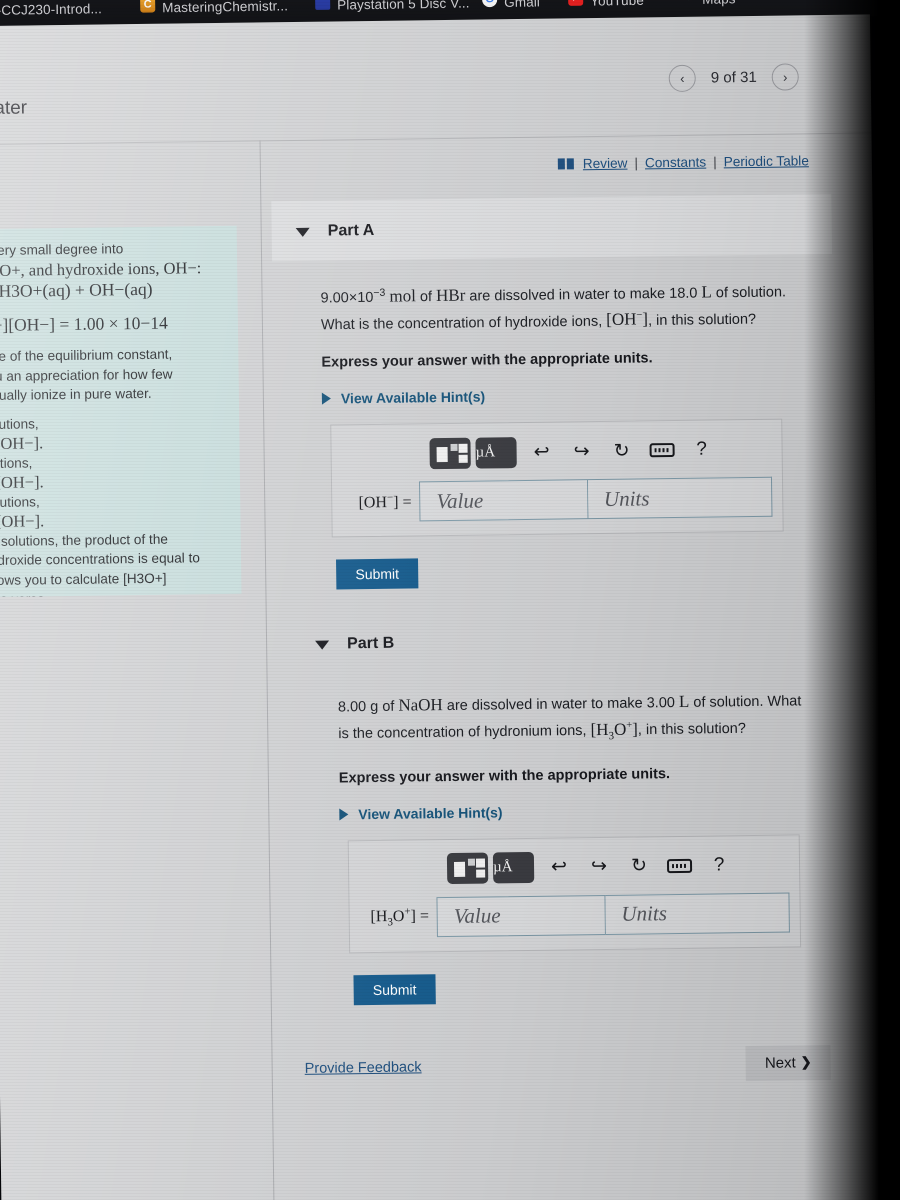 This screenshot has height=1200, width=900. What do you see at coordinates (562, 396) in the screenshot?
I see `part-a-hint-toggle: View Available Hint(s)` at bounding box center [562, 396].